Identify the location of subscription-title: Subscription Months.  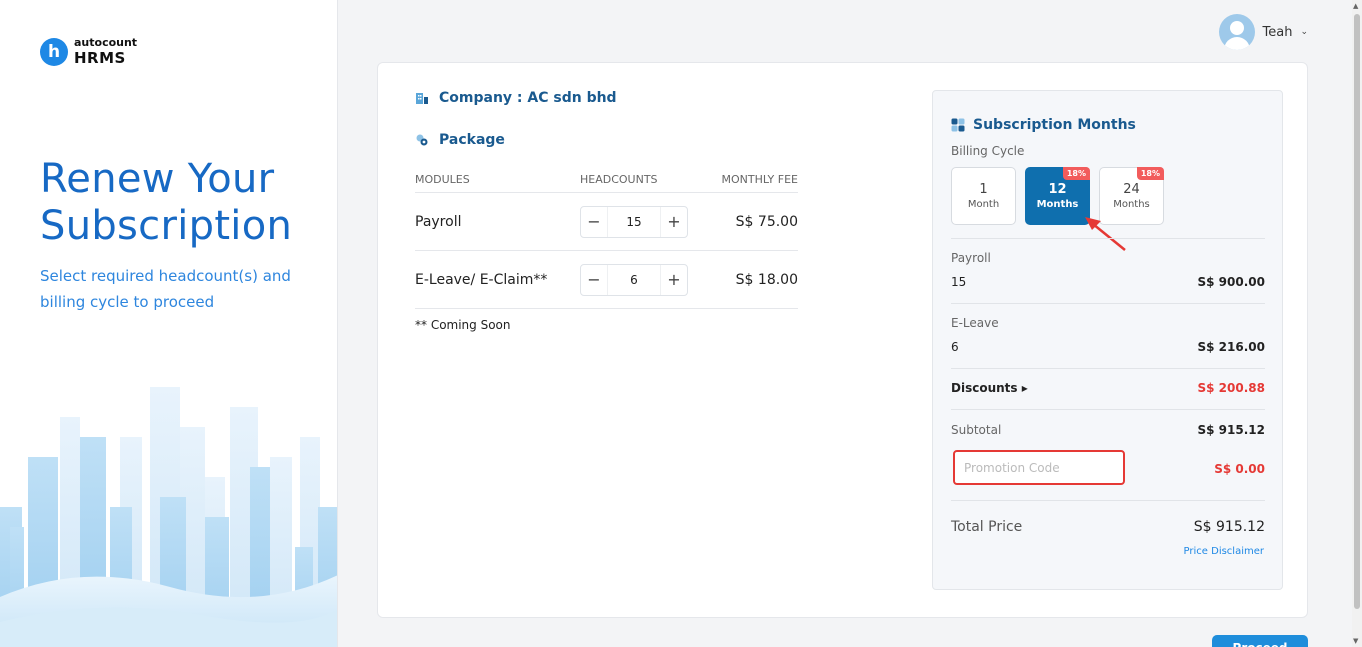
(1043, 125).